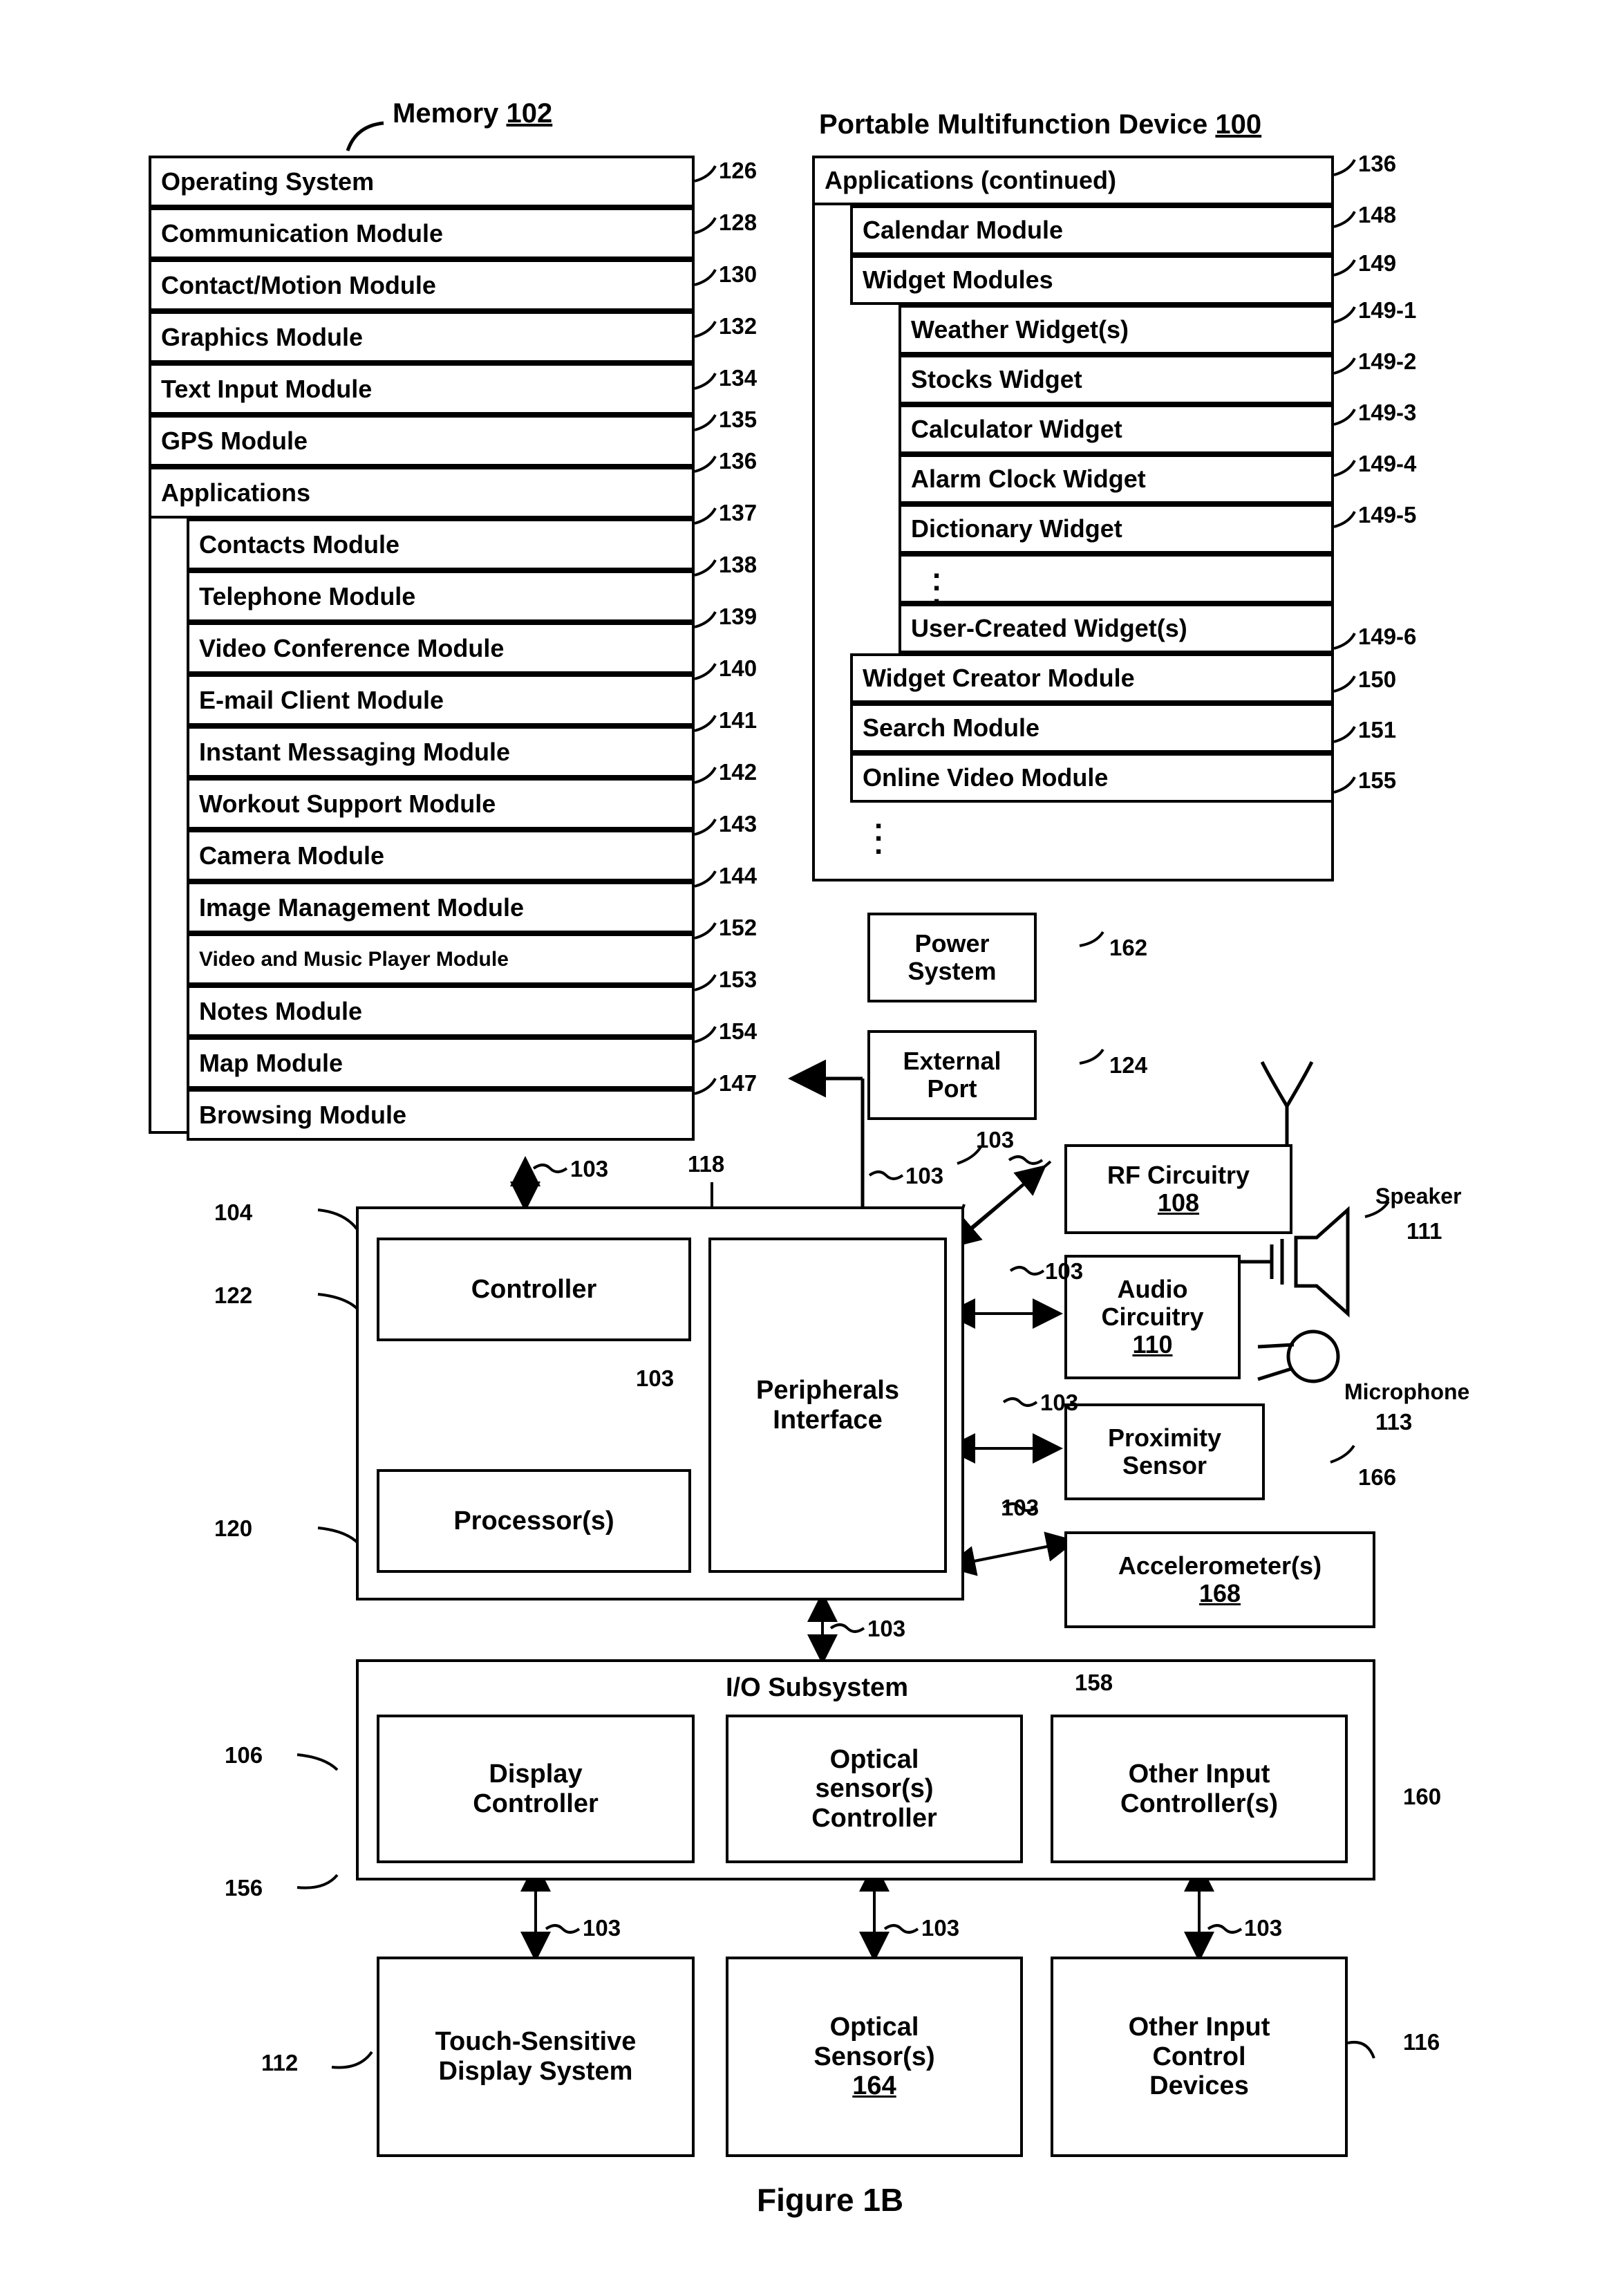  Describe the element at coordinates (1092, 280) in the screenshot. I see `device-row-2: Widget Modules` at that location.